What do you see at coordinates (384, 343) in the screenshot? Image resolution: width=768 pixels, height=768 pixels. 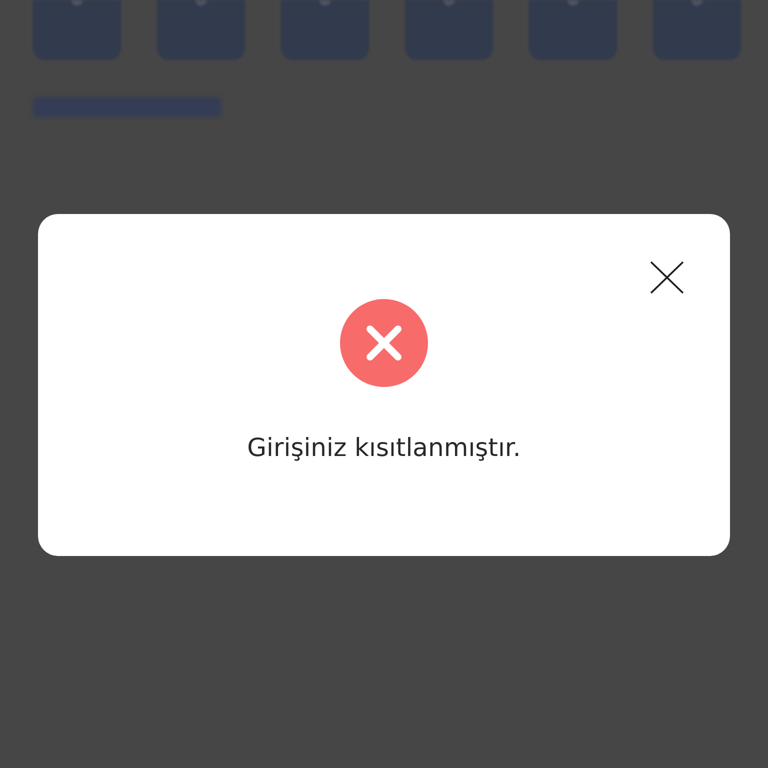 I see `error-icon` at bounding box center [384, 343].